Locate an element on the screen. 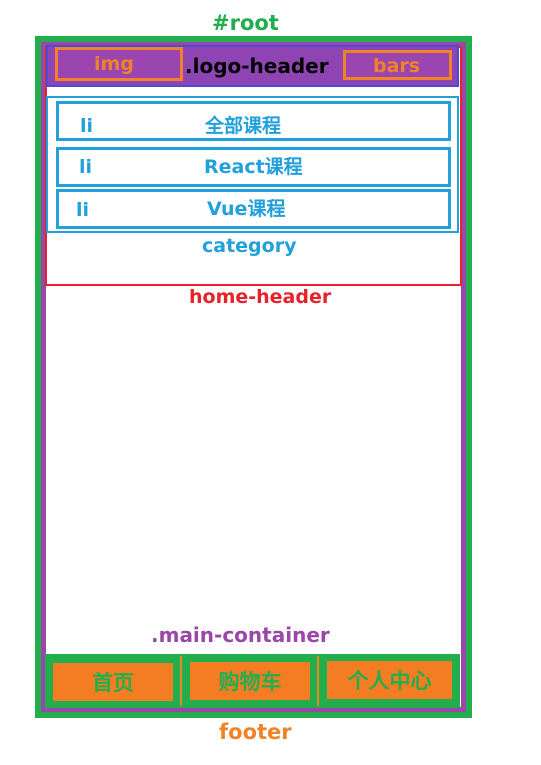 The image size is (541, 765). footer-label: footer is located at coordinates (255, 732).